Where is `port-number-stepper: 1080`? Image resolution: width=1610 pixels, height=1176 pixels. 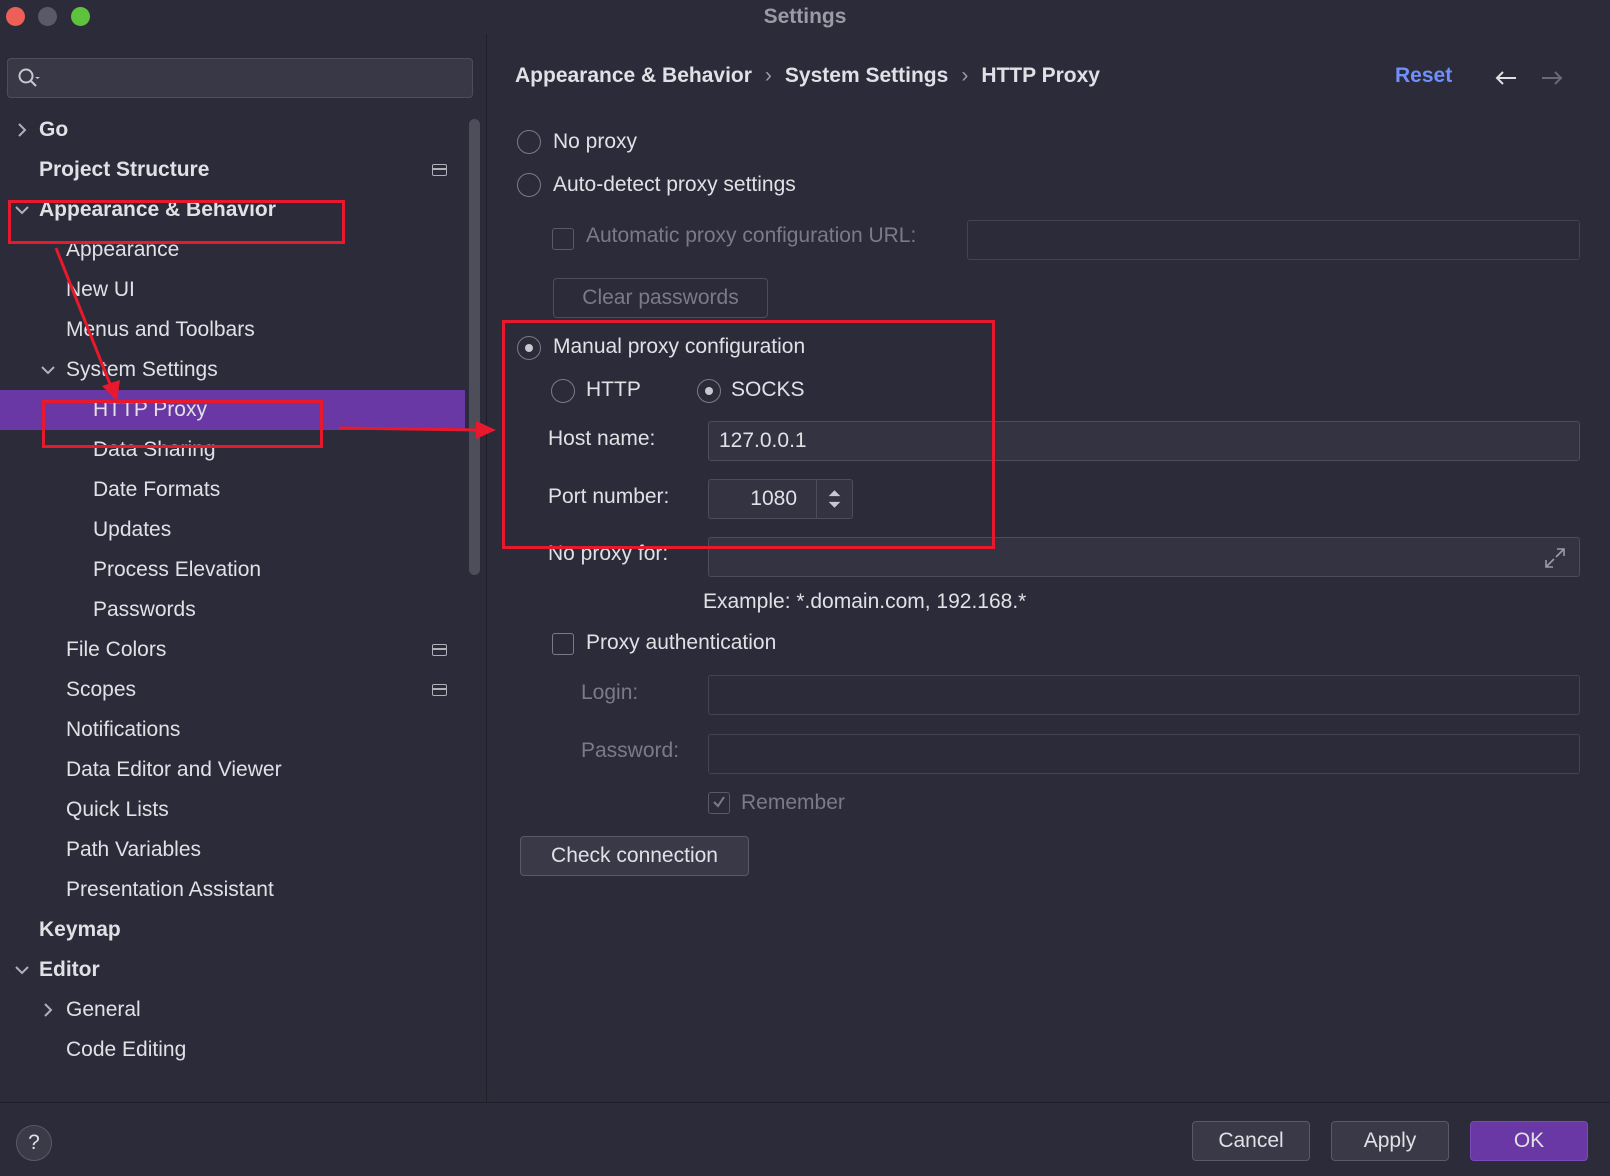
port-number-stepper: 1080 is located at coordinates (780, 499).